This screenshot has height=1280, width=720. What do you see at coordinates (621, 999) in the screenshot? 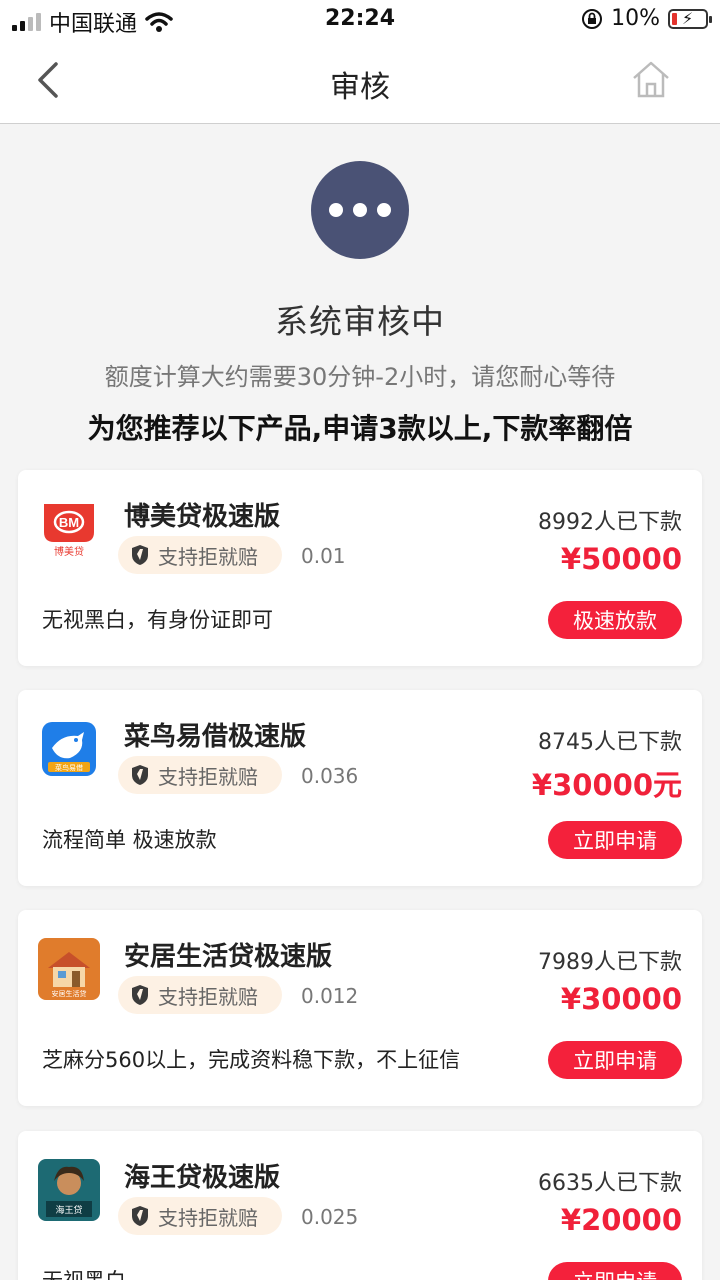
I see `loan-amount: ¥30000` at bounding box center [621, 999].